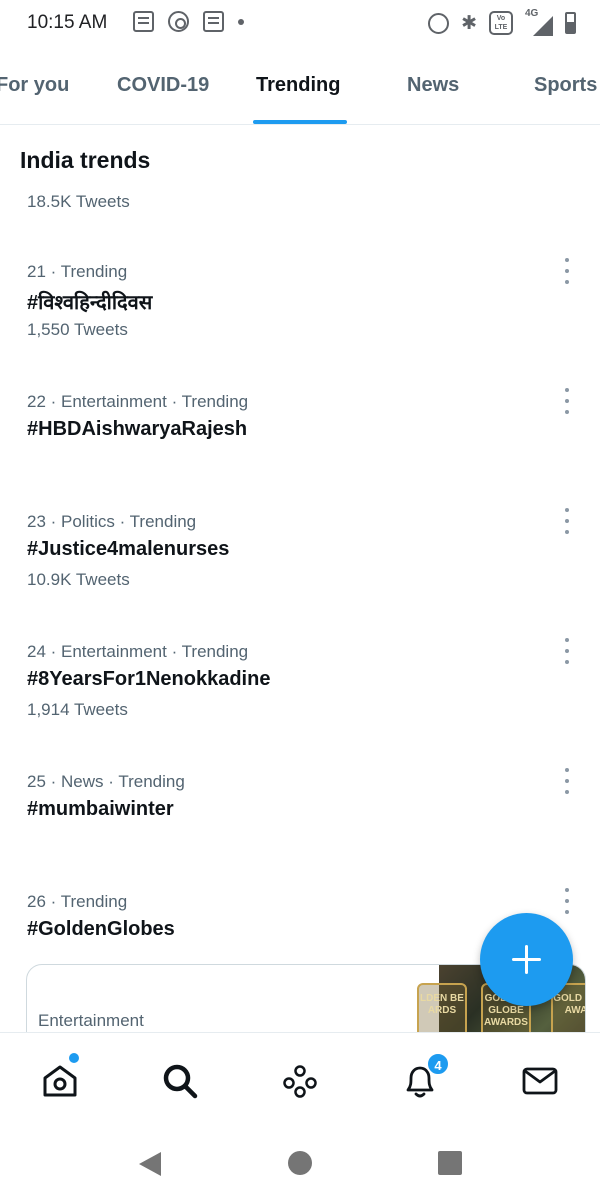 This screenshot has height=1200, width=600. Describe the element at coordinates (78, 201) in the screenshot. I see `partial-tweet-count: 18.5K Tweets` at that location.